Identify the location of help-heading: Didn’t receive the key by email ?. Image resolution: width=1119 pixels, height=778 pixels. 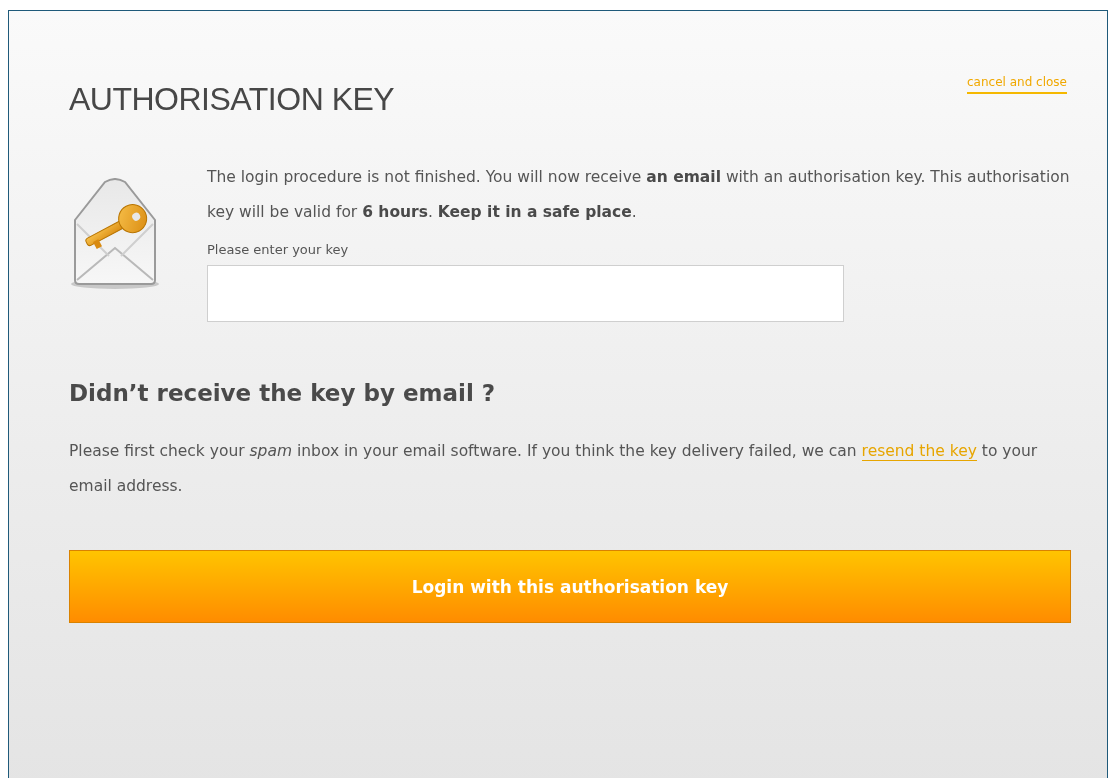
(283, 393).